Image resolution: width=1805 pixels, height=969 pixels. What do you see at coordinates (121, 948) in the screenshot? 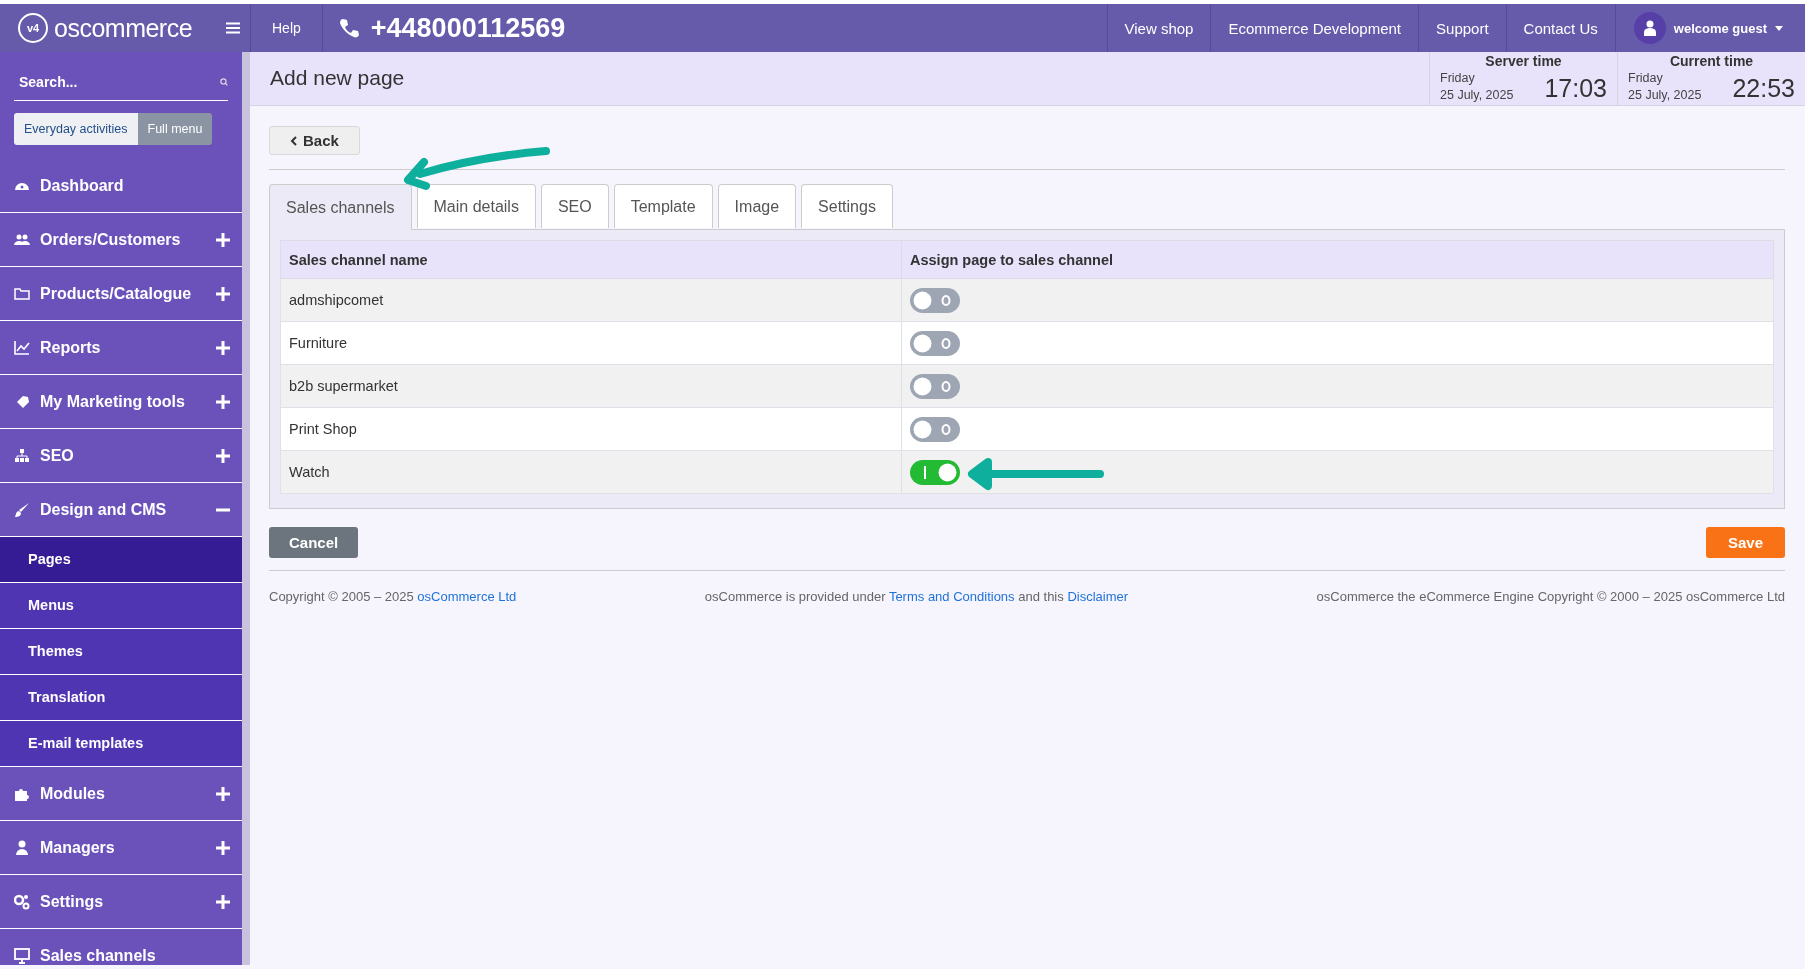
I see `sidebar-item: Sales channels` at bounding box center [121, 948].